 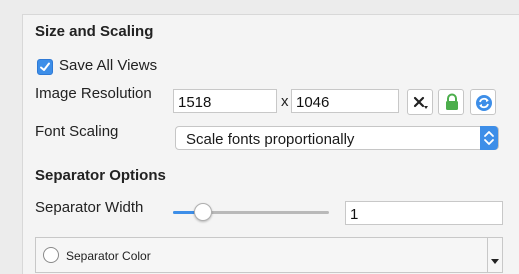 I want to click on separator-width-slider, so click(x=251, y=213).